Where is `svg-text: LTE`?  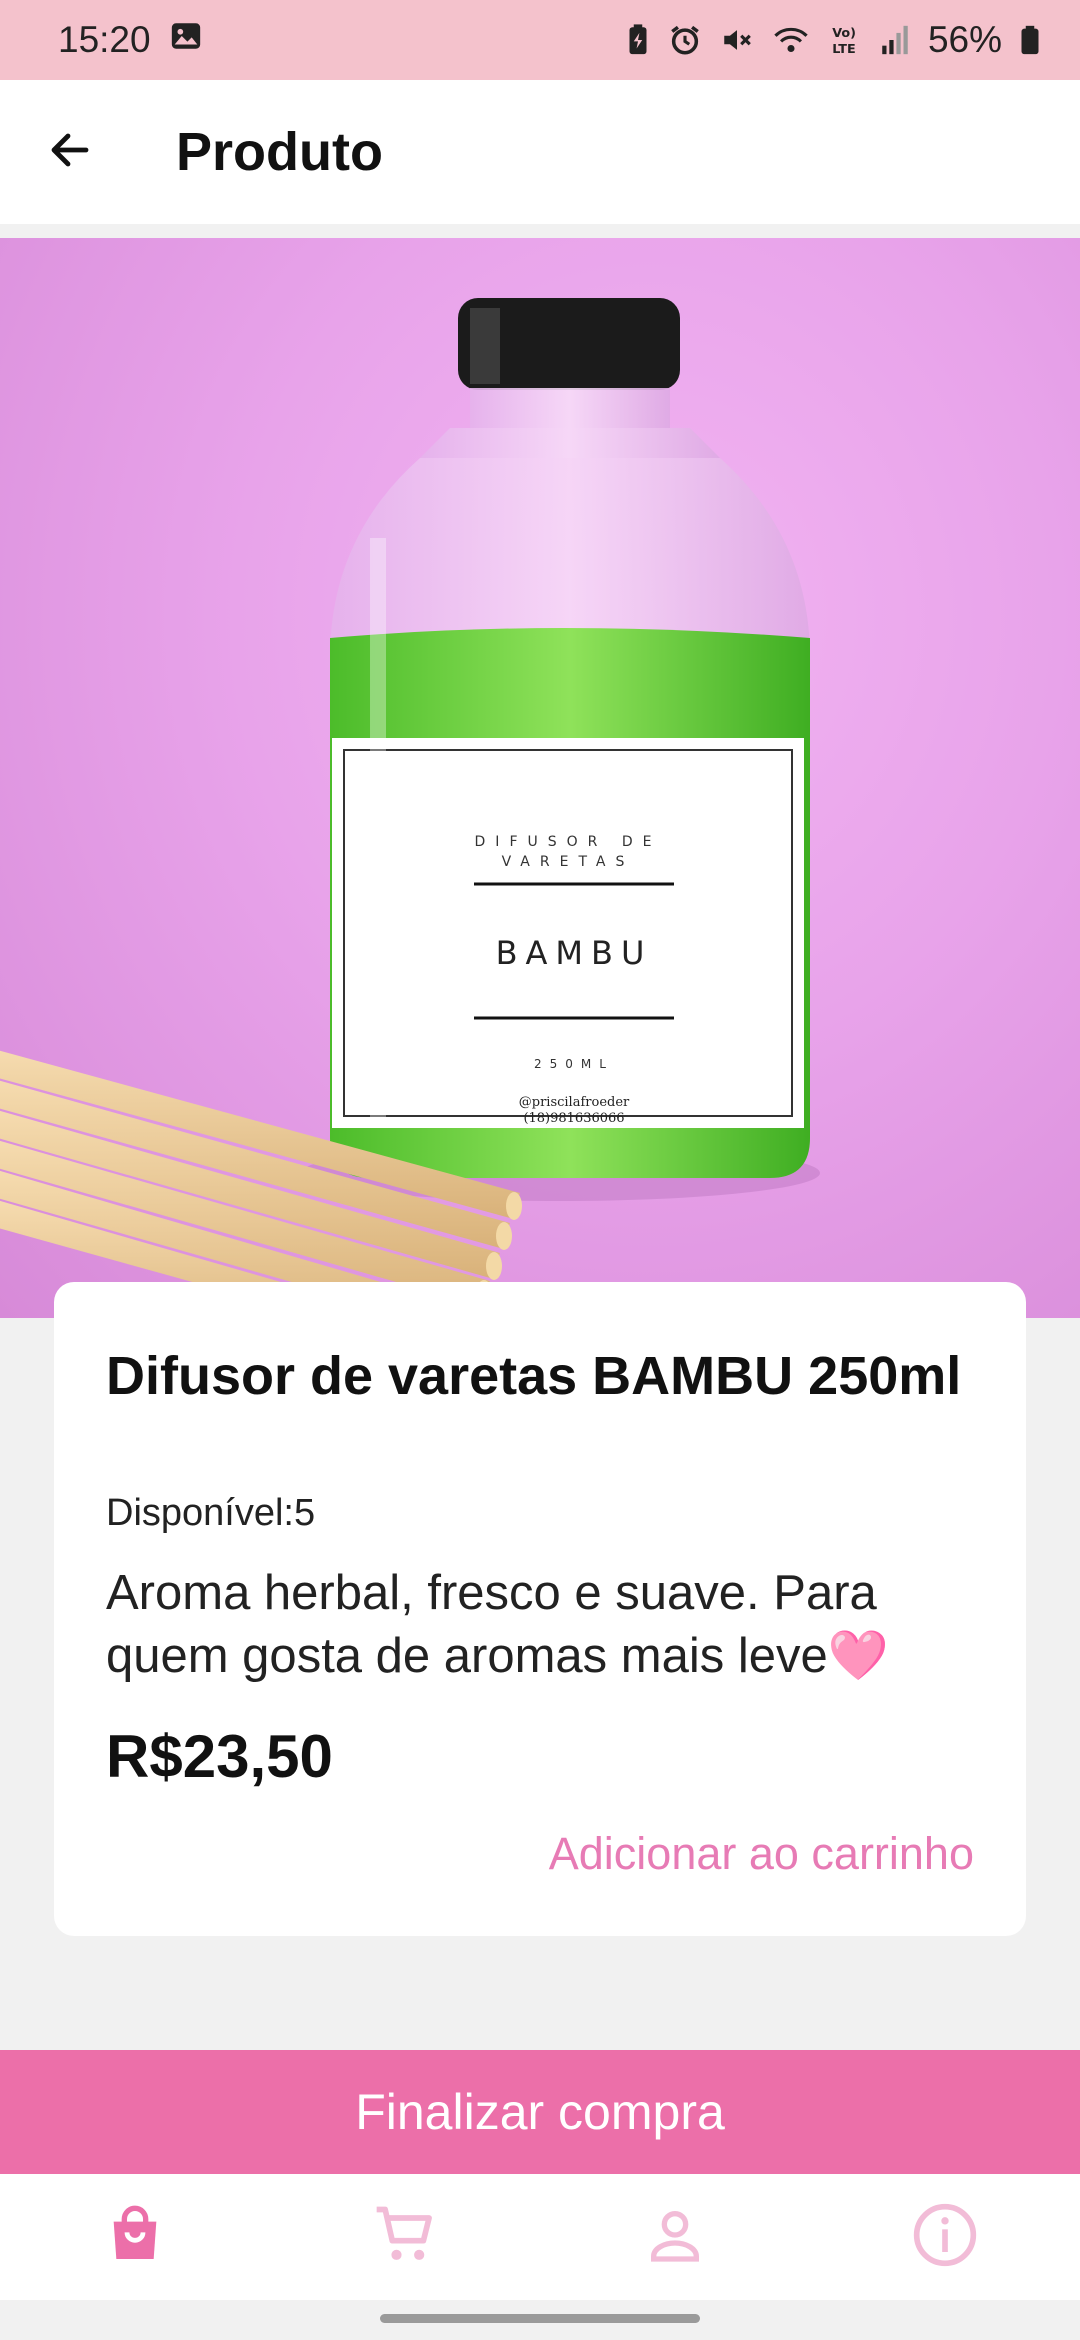
svg-text: LTE is located at coordinates (843, 49).